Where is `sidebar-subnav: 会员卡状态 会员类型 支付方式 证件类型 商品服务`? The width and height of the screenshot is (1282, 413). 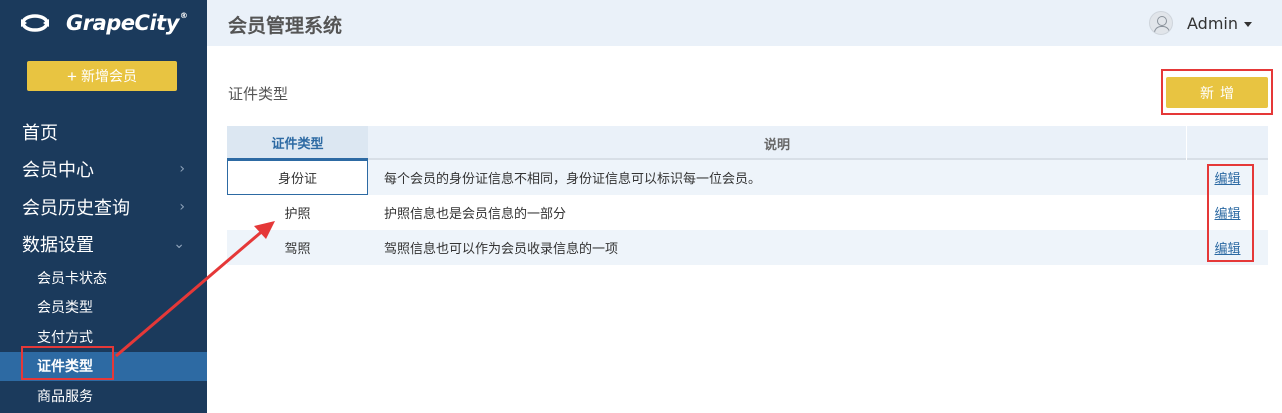 sidebar-subnav: 会员卡状态 会员类型 支付方式 证件类型 商品服务 is located at coordinates (103, 337).